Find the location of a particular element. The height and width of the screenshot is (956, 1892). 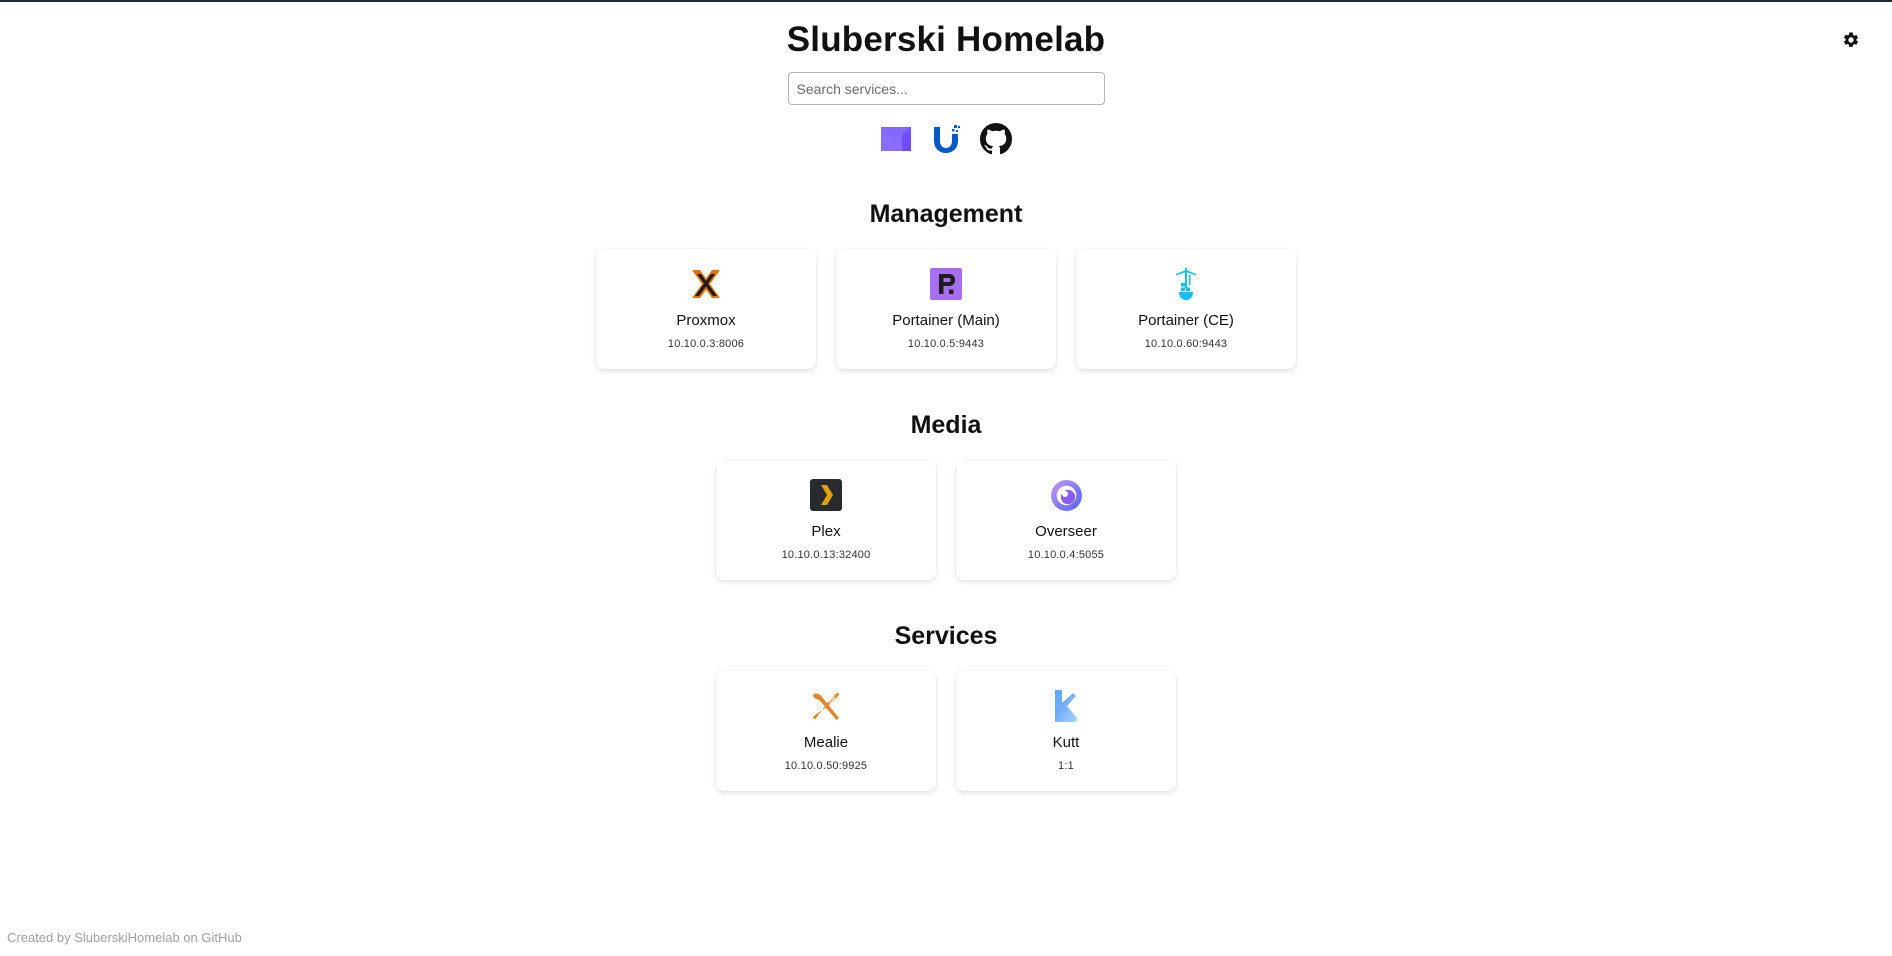

service-address: 1:1 is located at coordinates (1066, 766).